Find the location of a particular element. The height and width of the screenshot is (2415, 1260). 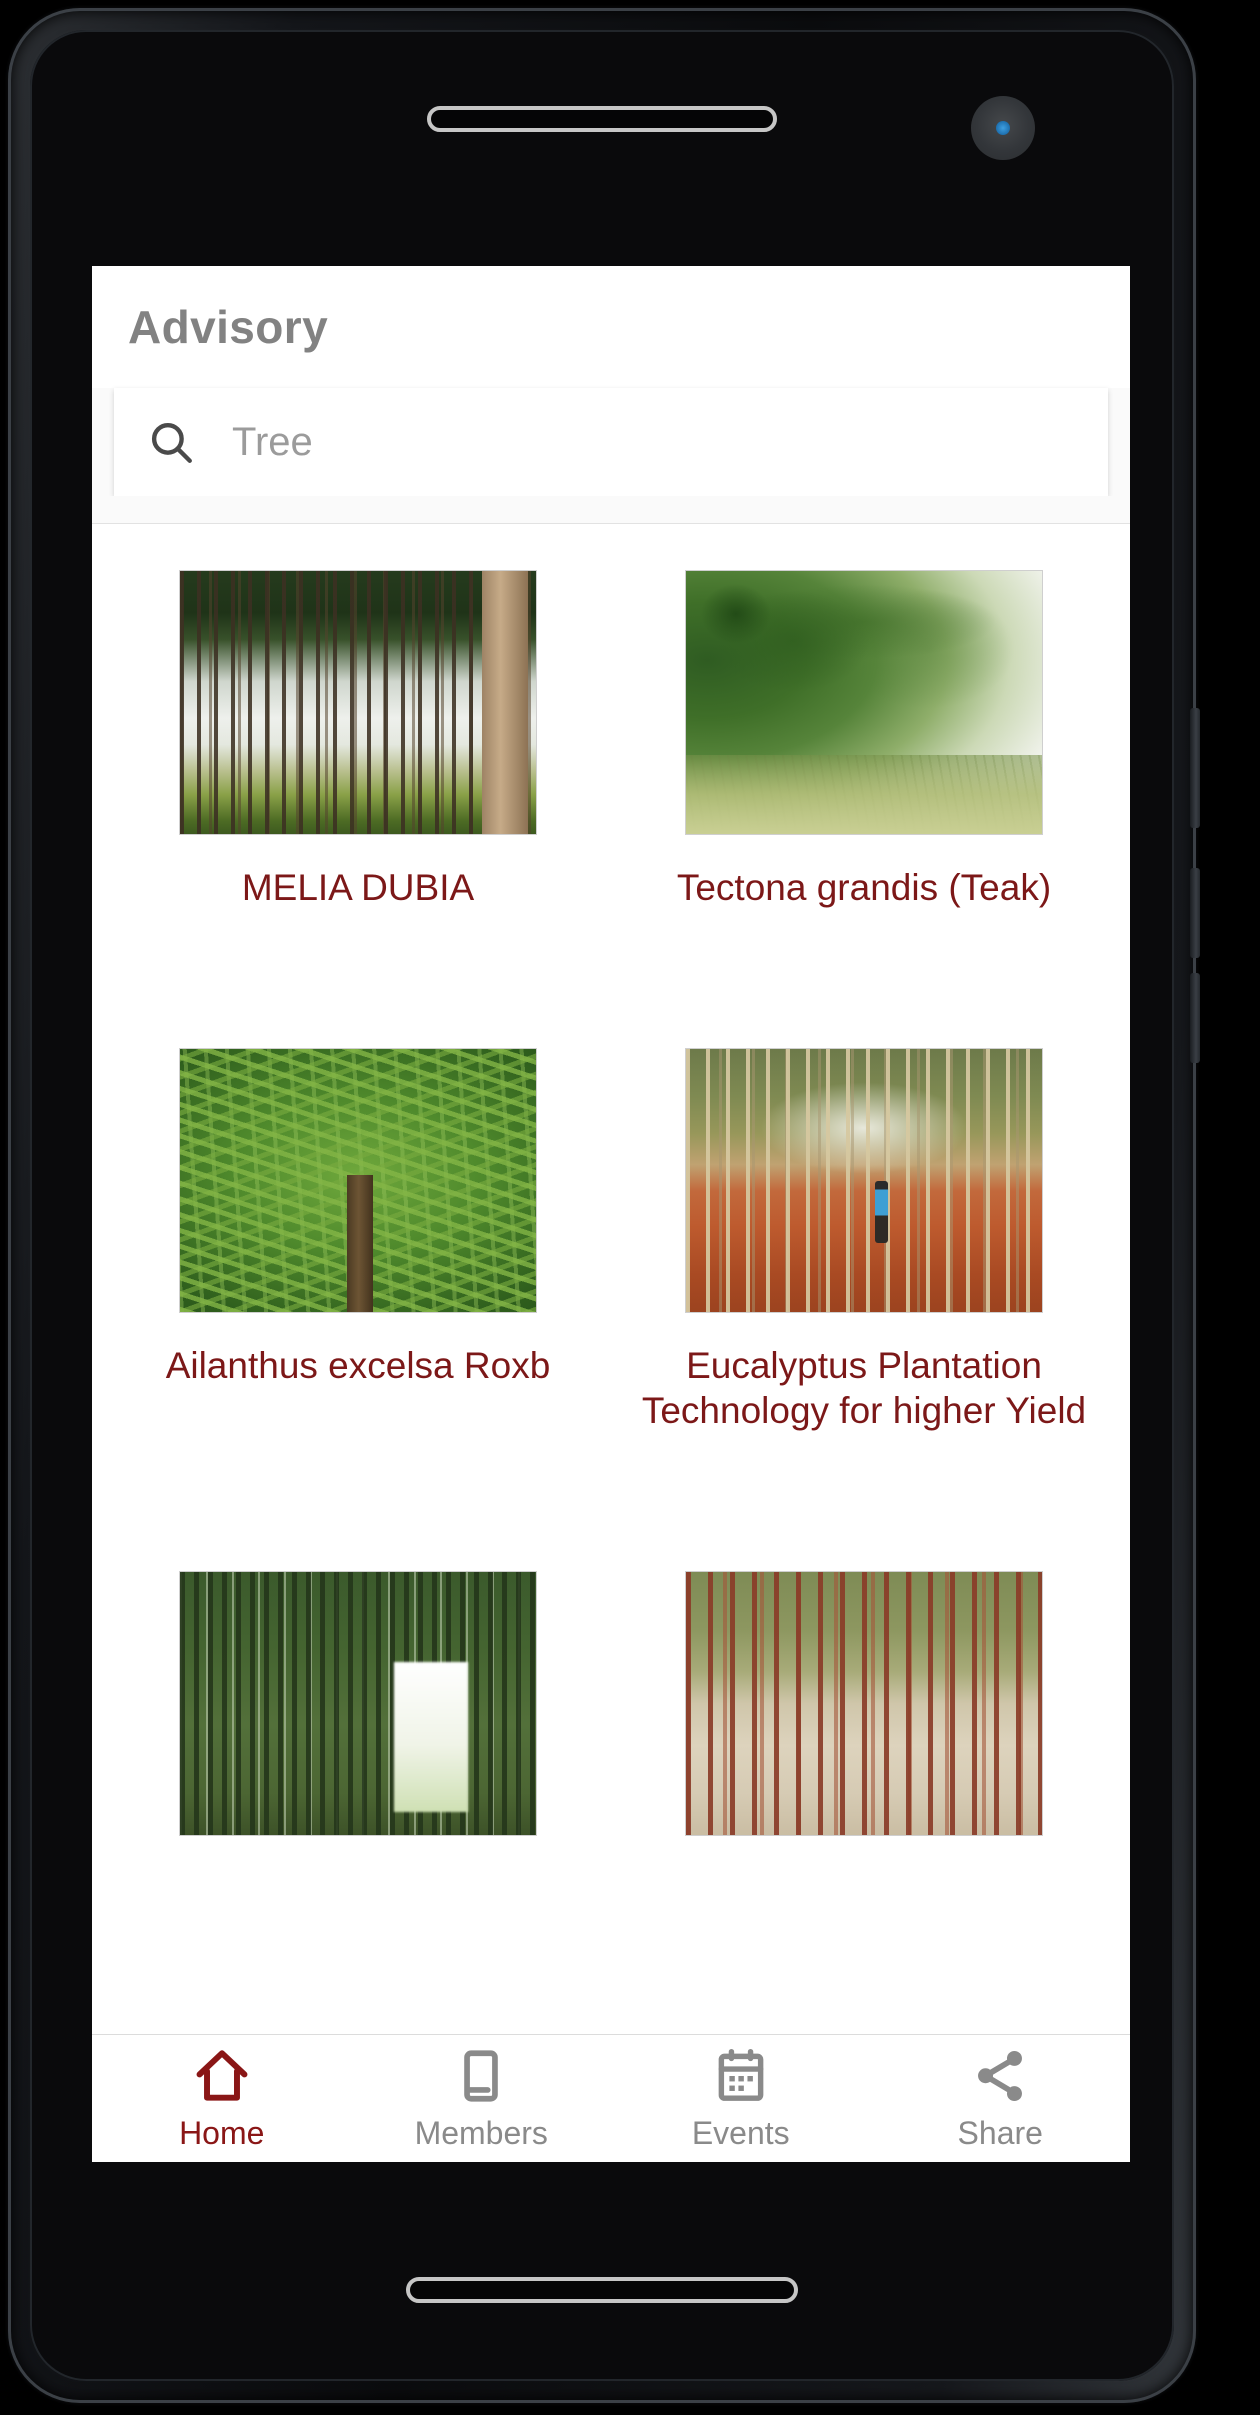

card-tectona-grandis: Tectona grandis (Teak) is located at coordinates (864, 799).